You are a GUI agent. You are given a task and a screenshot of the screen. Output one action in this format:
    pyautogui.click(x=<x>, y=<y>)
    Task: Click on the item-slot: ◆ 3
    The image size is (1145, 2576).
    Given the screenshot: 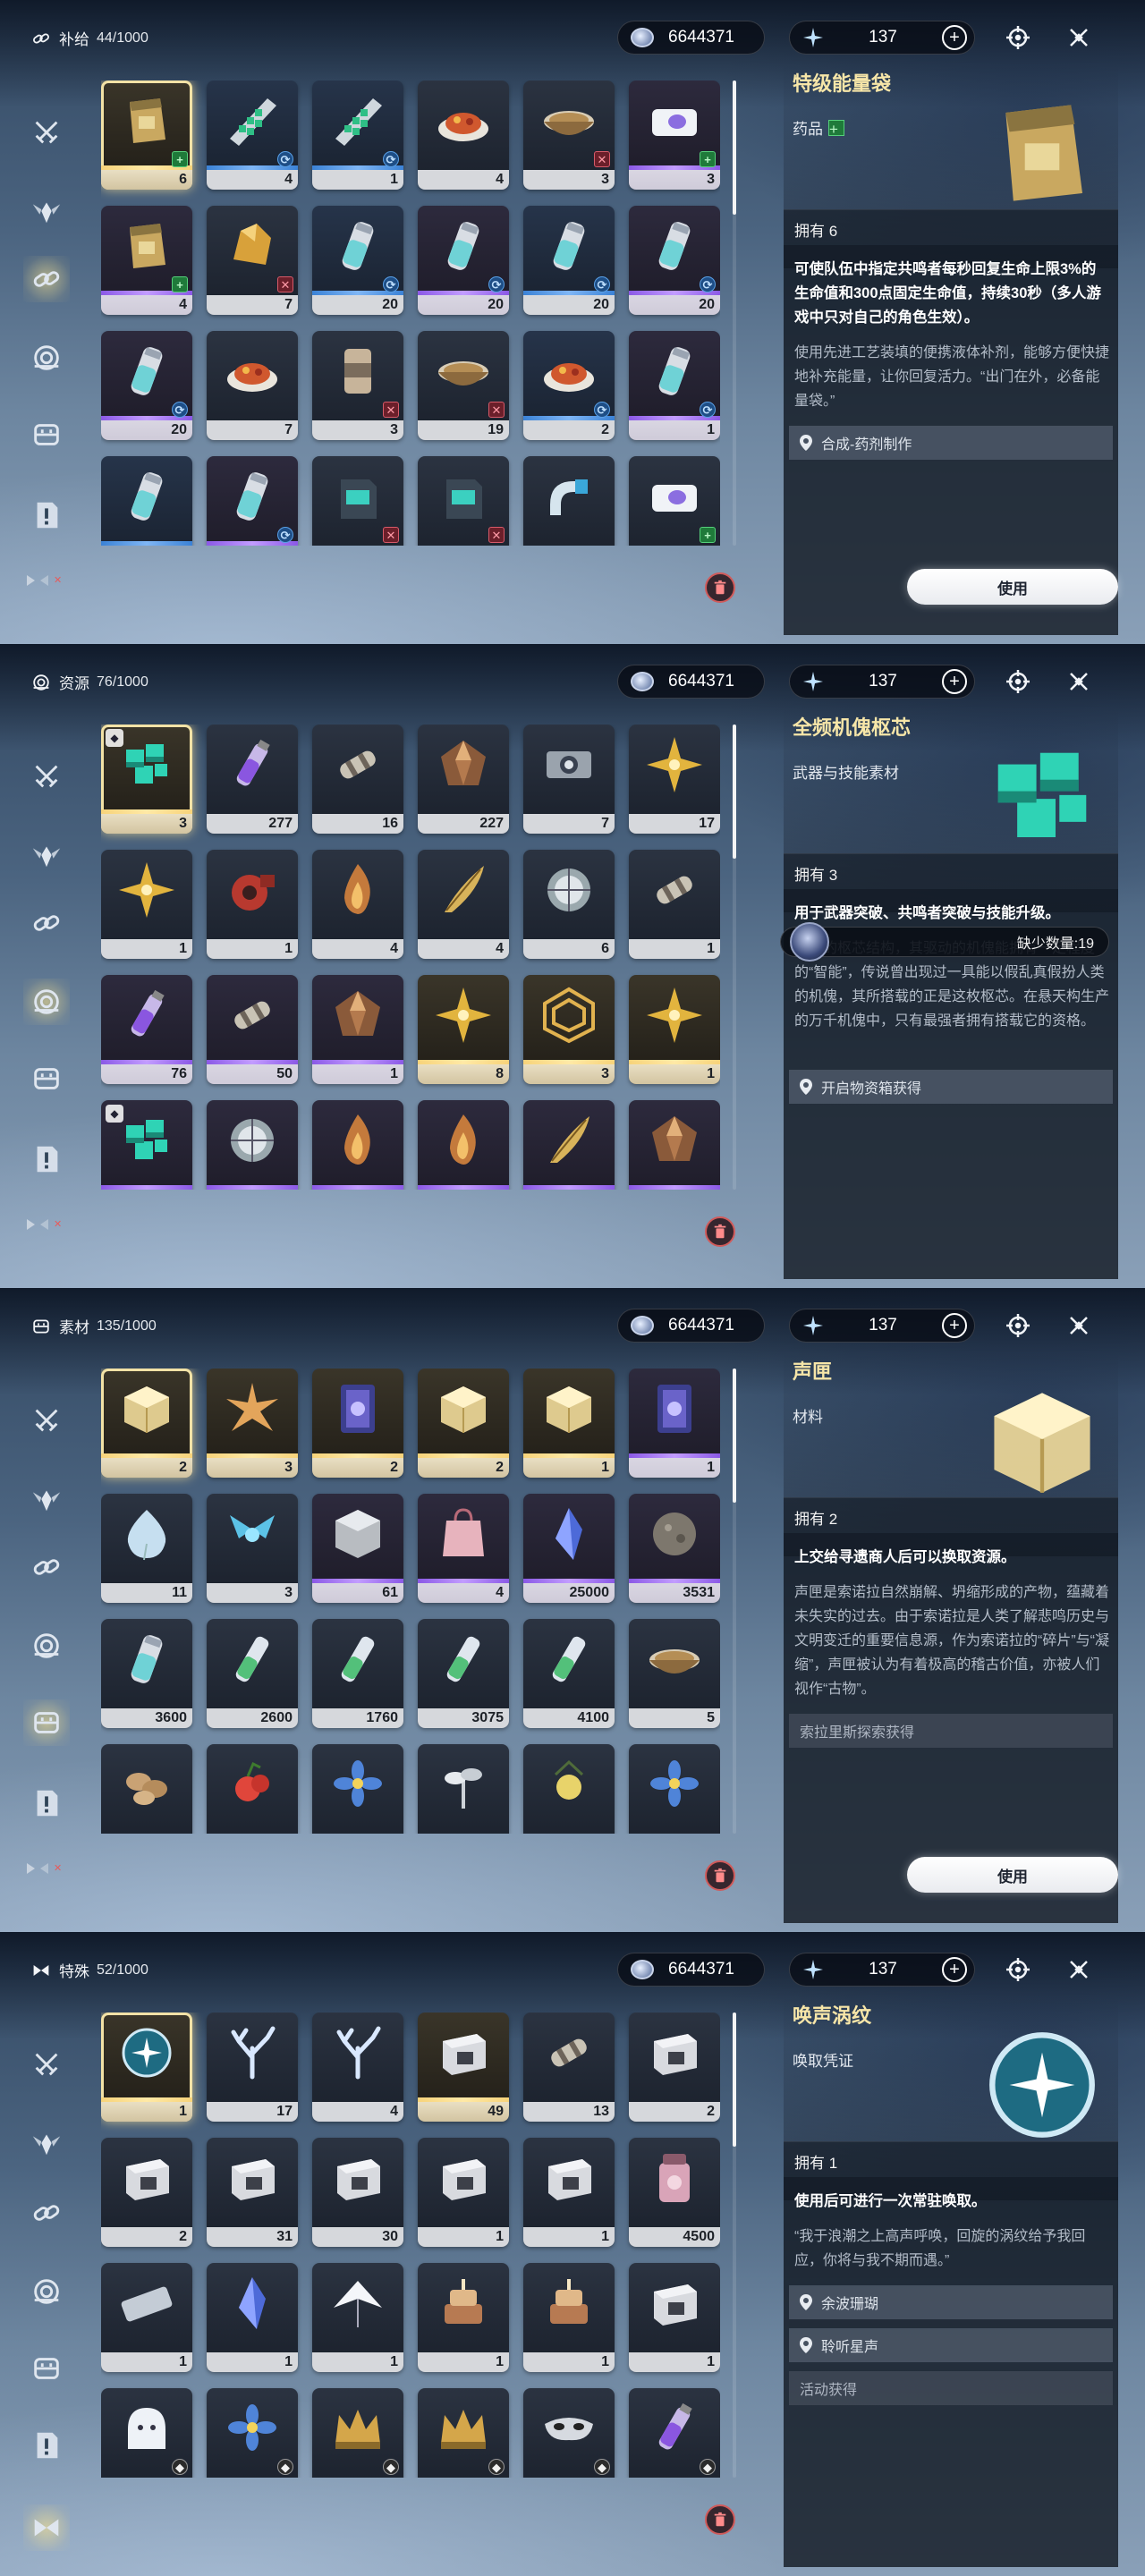 What is the action you would take?
    pyautogui.click(x=146, y=779)
    